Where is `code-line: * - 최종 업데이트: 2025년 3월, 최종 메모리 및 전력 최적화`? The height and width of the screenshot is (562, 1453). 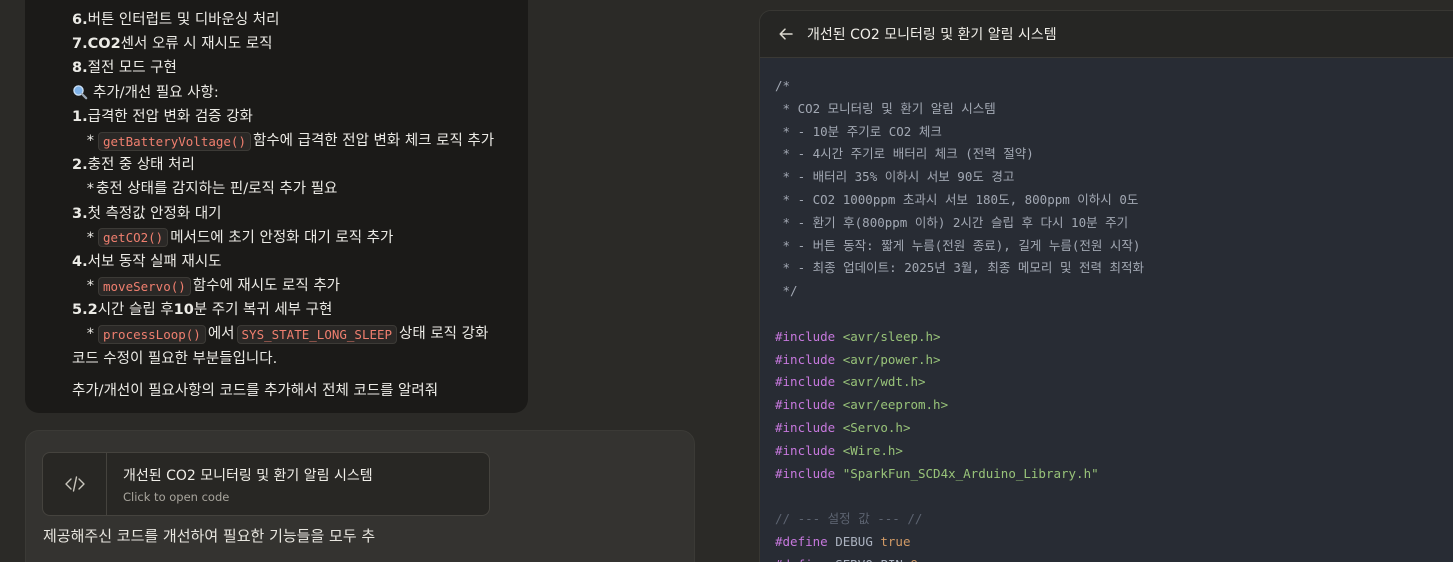 code-line: * - 최종 업데이트: 2025년 3월, 최종 메모리 및 전력 최적화 is located at coordinates (1114, 268).